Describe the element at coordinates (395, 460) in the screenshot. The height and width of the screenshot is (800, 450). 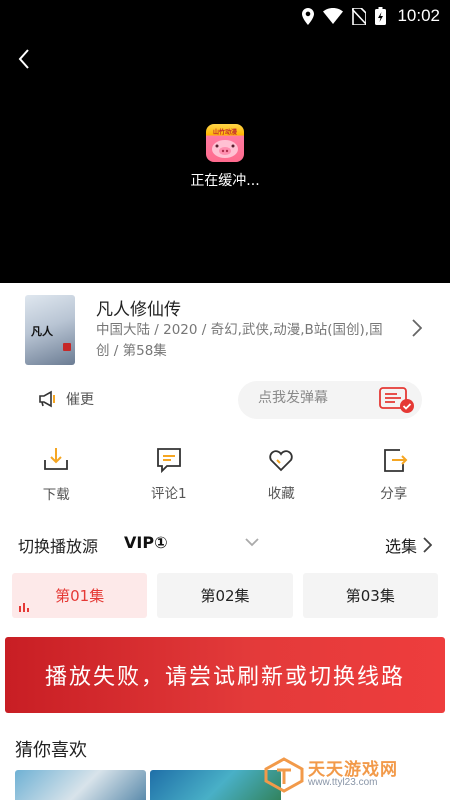
I see `share-icon` at that location.